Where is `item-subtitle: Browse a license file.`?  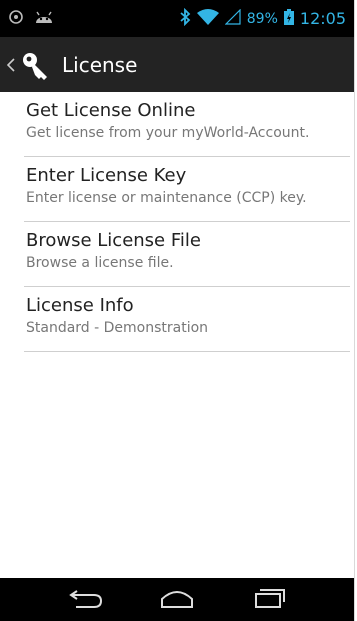 item-subtitle: Browse a license file. is located at coordinates (100, 263).